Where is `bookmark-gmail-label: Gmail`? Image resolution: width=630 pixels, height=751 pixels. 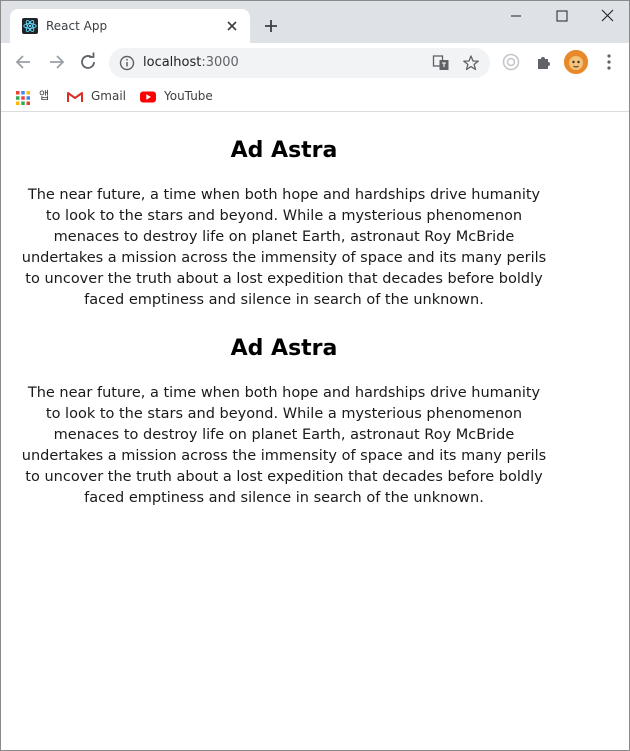
bookmark-gmail-label: Gmail is located at coordinates (109, 96).